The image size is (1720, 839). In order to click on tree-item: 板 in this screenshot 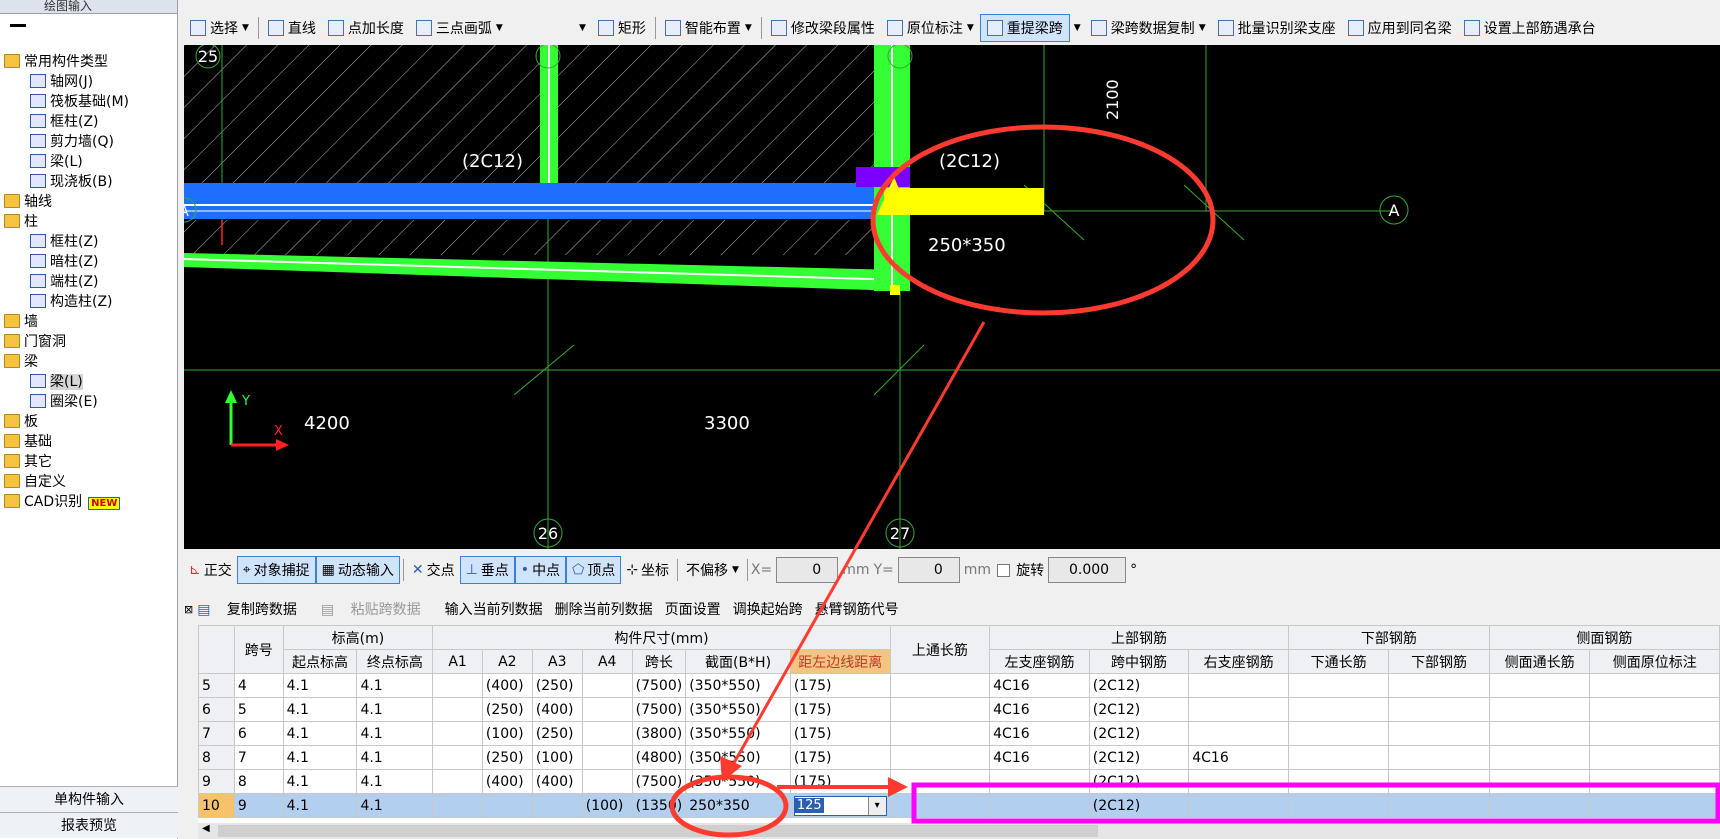, I will do `click(21, 422)`.